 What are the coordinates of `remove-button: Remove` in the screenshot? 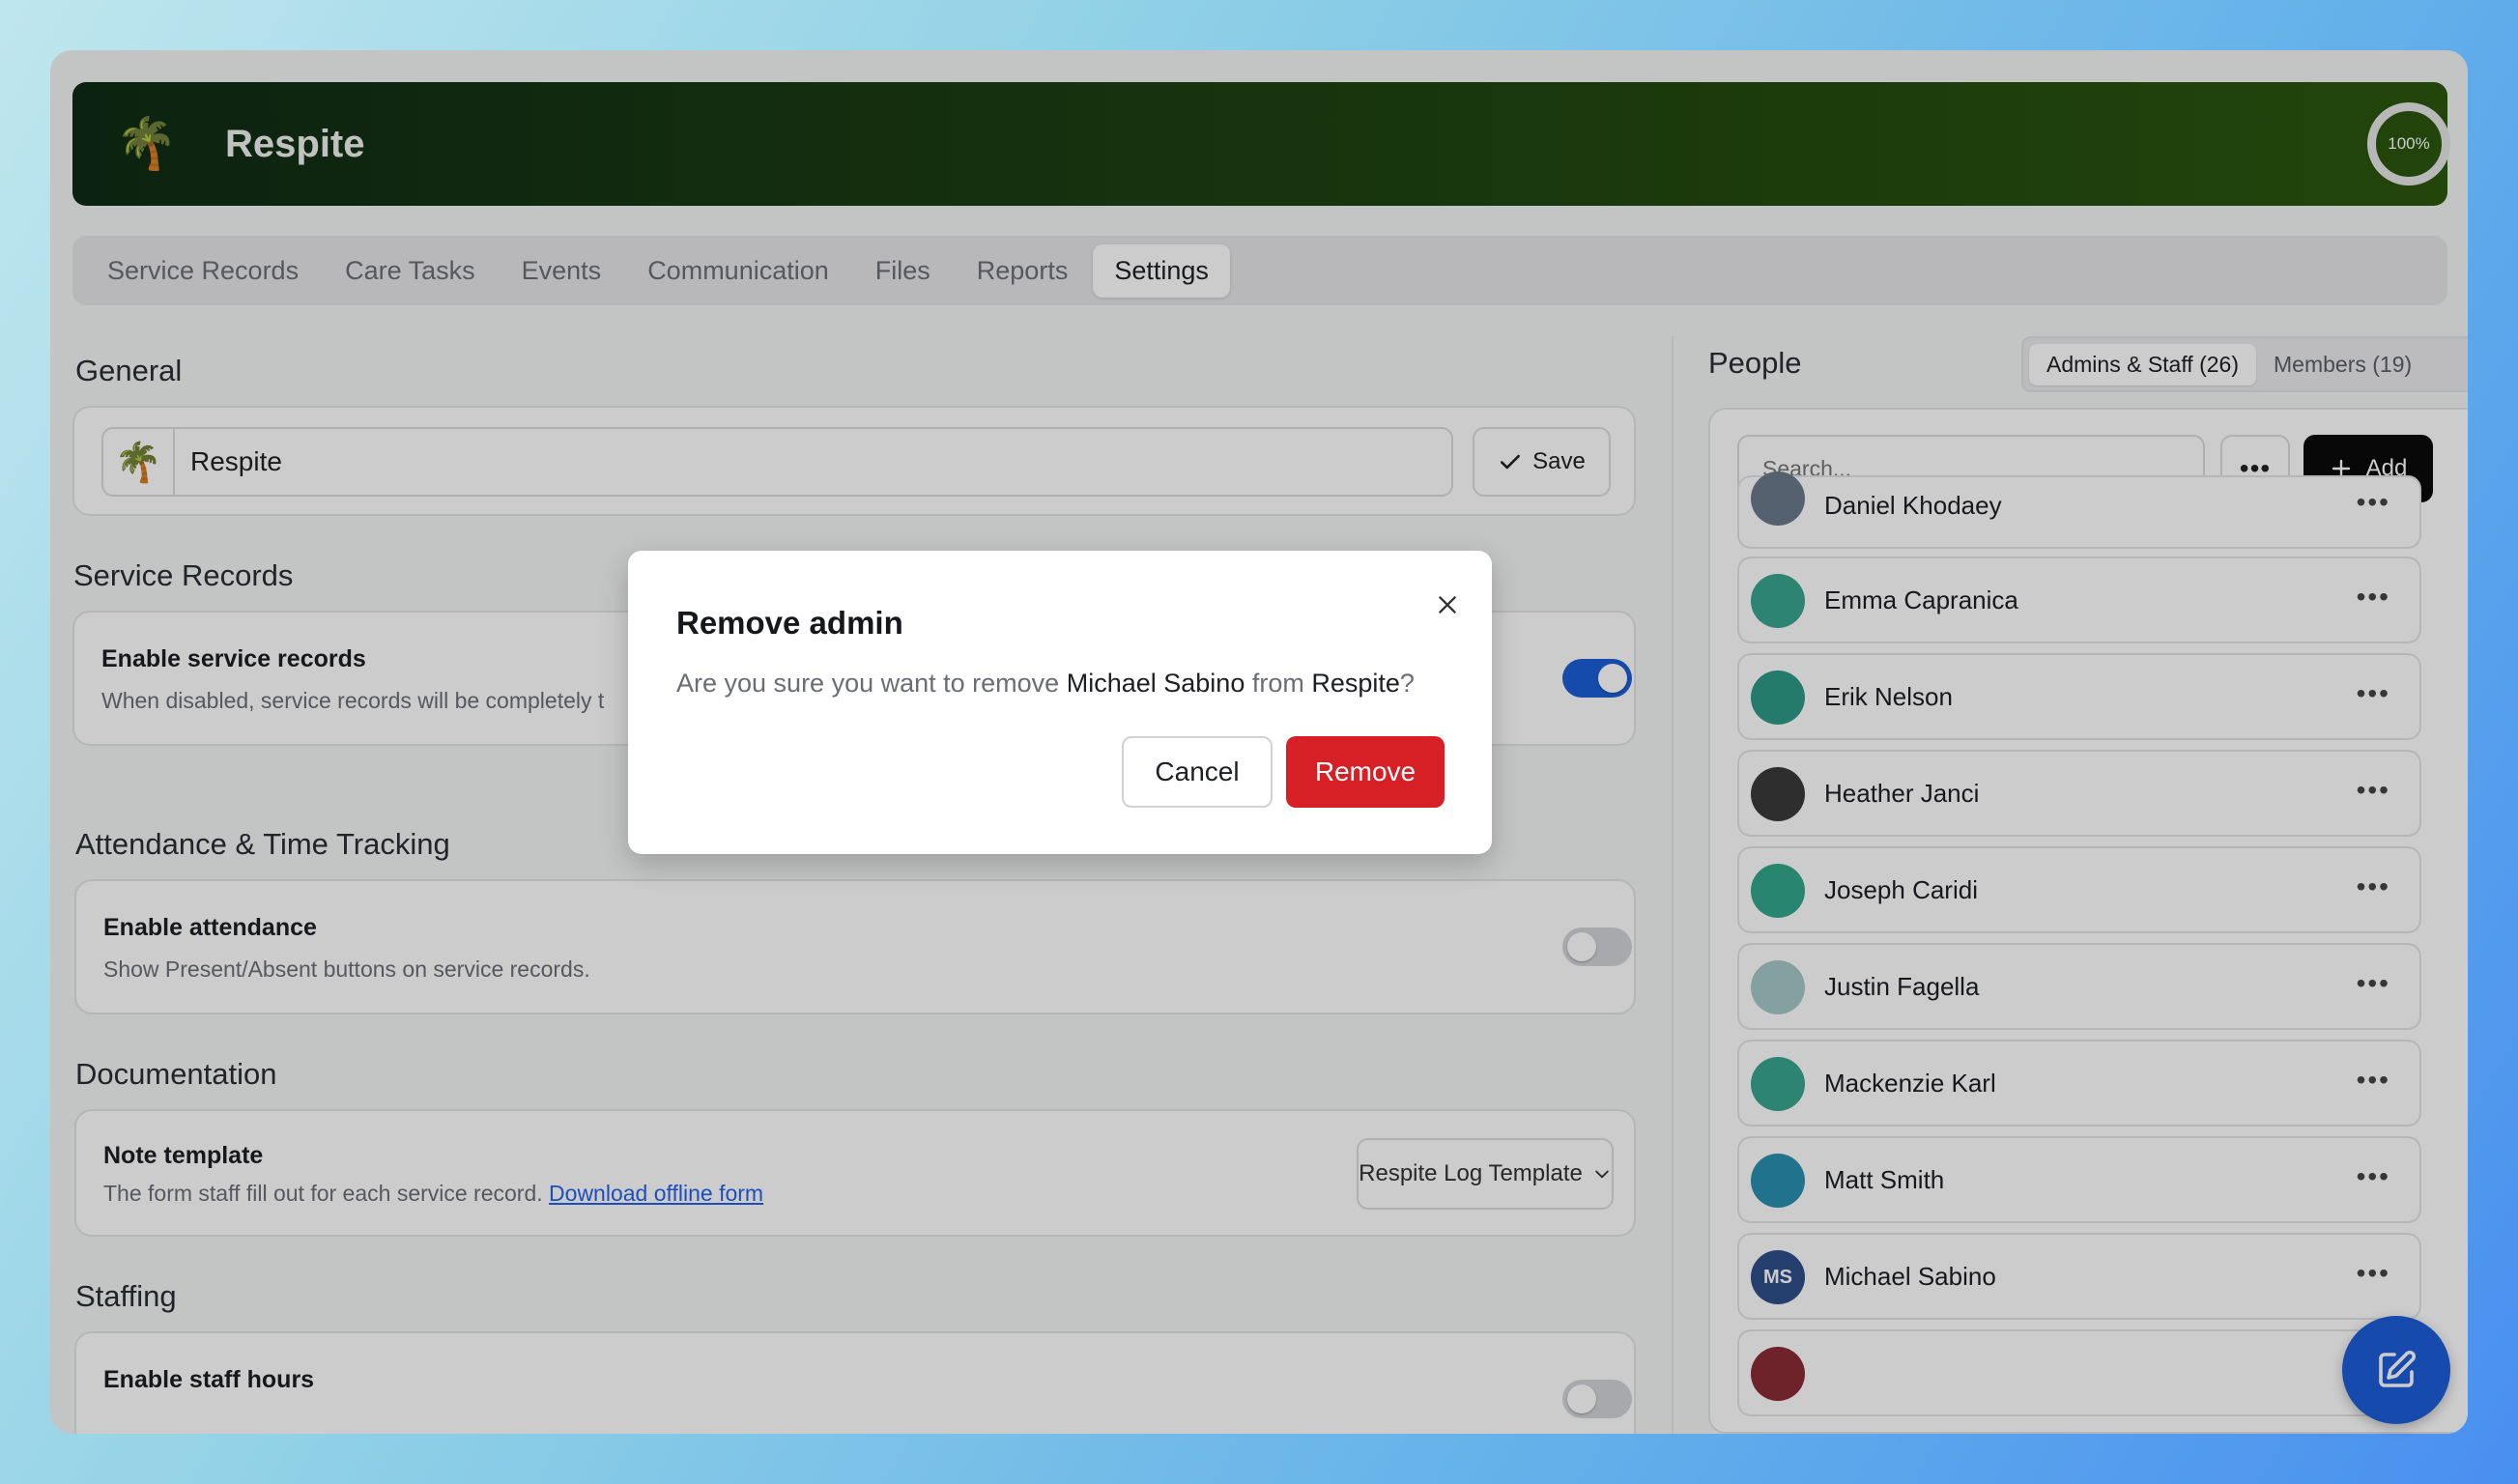 It's located at (1365, 772).